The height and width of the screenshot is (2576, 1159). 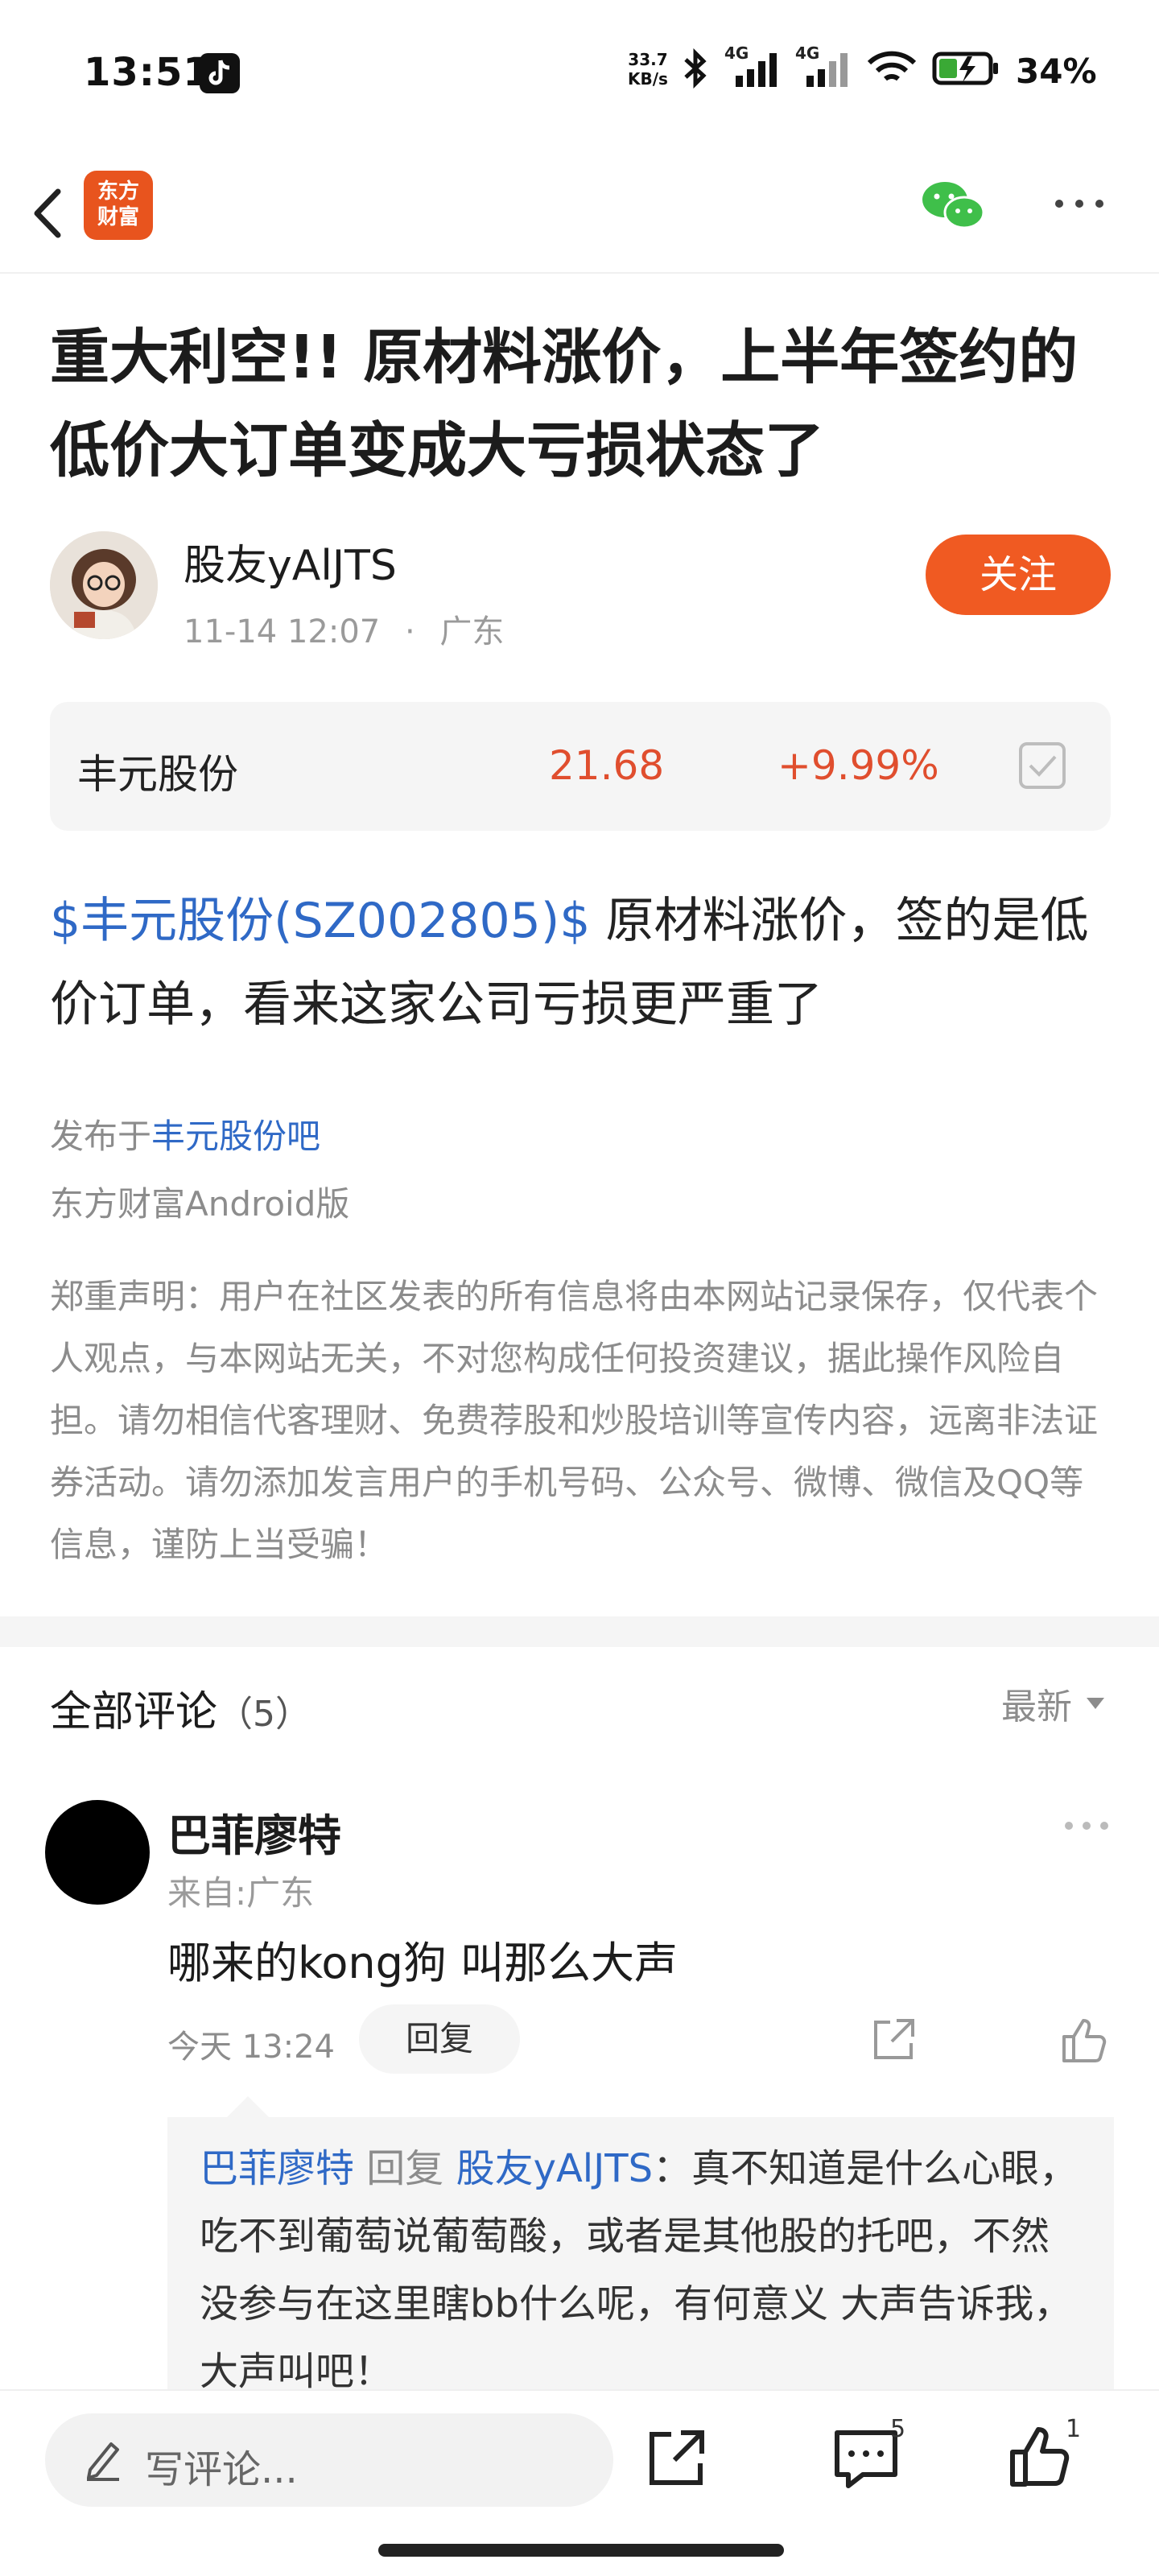 I want to click on reply-target: 股友yAlJTS, so click(x=555, y=2168).